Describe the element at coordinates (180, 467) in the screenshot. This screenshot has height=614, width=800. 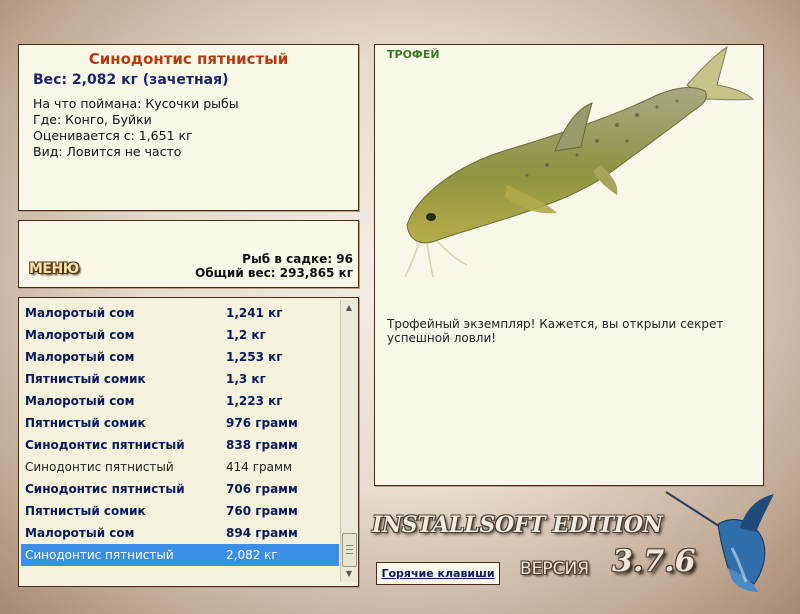
I see `catch-list-item: Синодонтис пятнистый 414 грамм` at that location.